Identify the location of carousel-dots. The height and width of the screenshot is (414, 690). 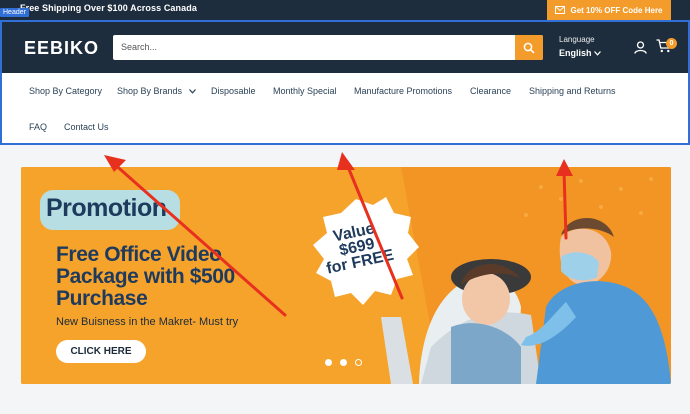
(343, 362).